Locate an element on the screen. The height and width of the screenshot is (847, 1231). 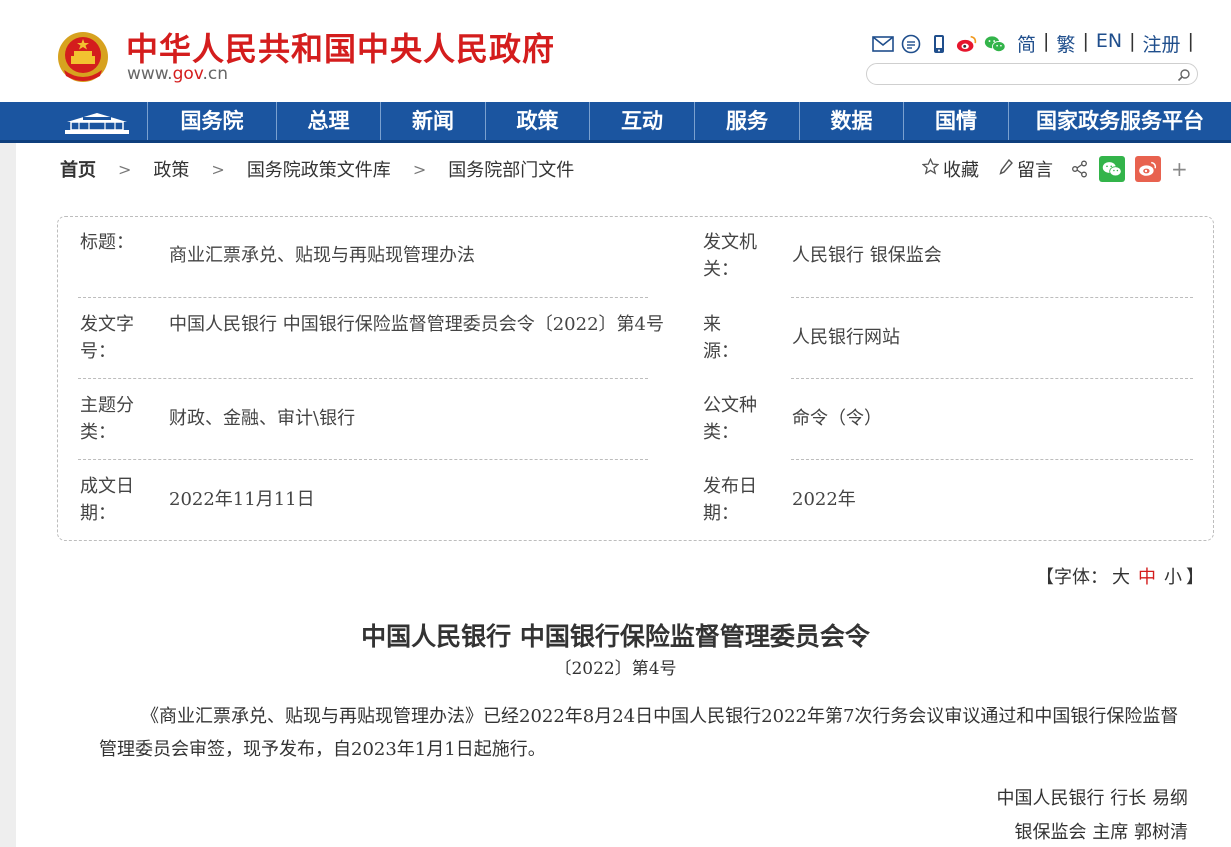
font-size-open: 【字体： is located at coordinates (1072, 577).